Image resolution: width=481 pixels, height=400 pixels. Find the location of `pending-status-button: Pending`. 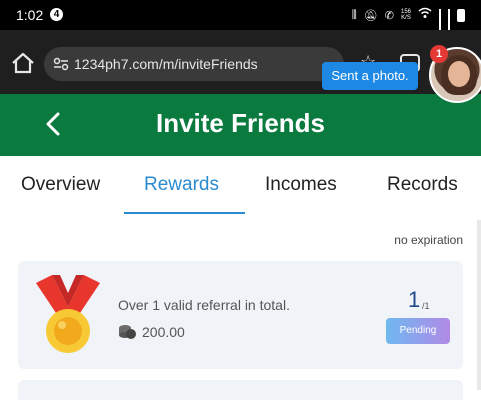

pending-status-button: Pending is located at coordinates (418, 331).